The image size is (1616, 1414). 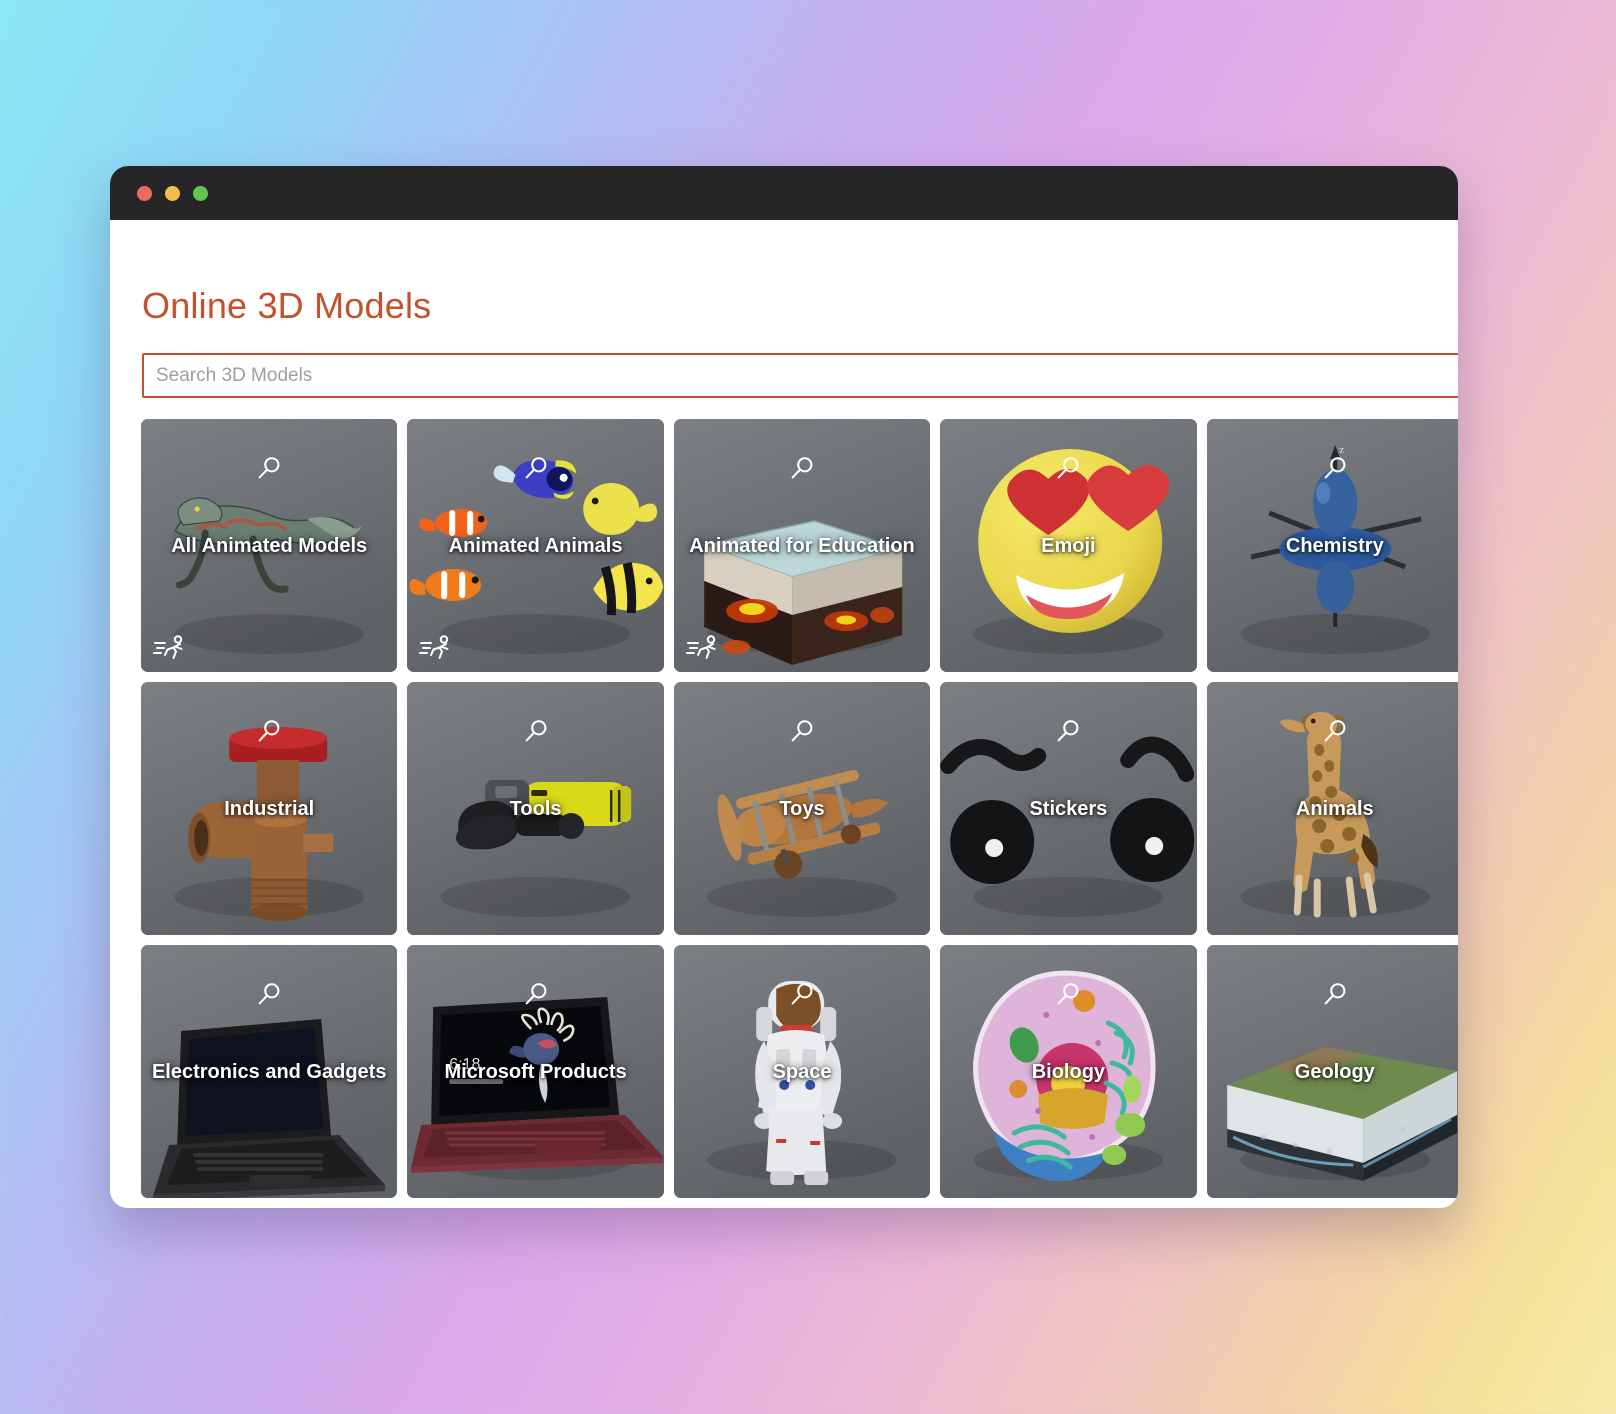 I want to click on category-tile: Biology, so click(x=1068, y=1071).